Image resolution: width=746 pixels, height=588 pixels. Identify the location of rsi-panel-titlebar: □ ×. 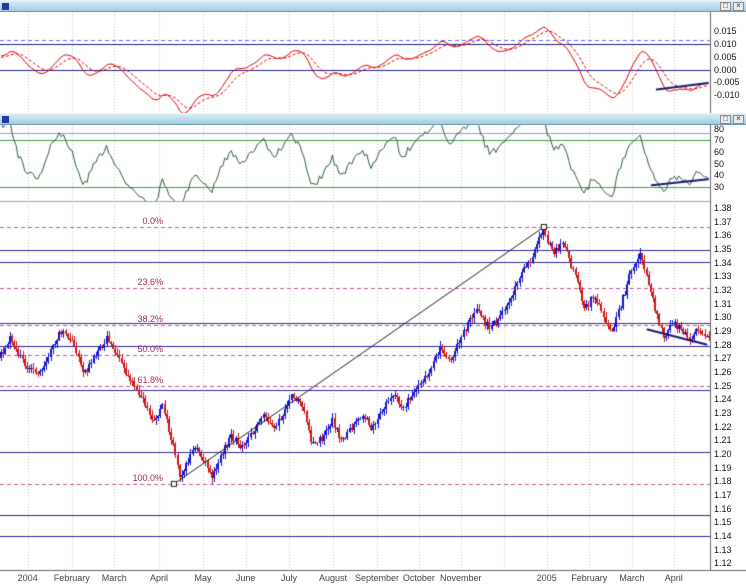
(373, 119).